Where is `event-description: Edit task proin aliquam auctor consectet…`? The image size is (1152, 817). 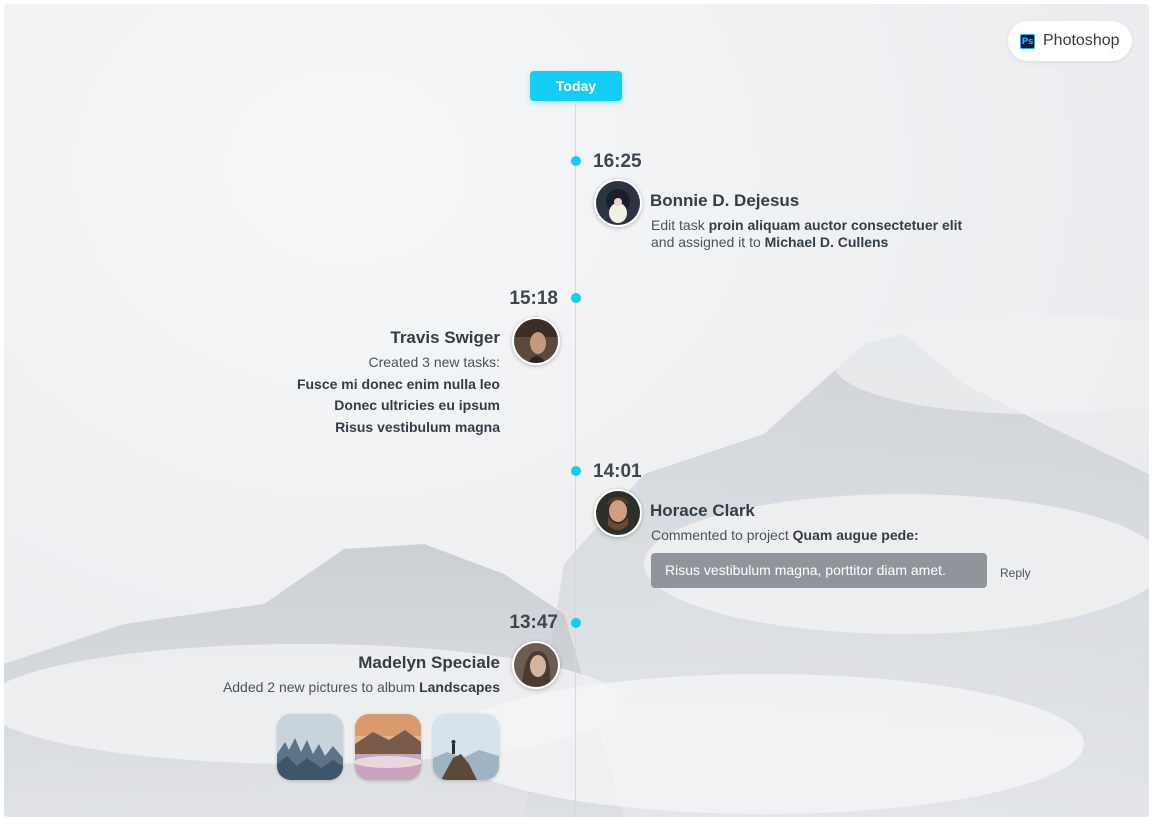
event-description: Edit task proin aliquam auctor consectet… is located at coordinates (807, 225).